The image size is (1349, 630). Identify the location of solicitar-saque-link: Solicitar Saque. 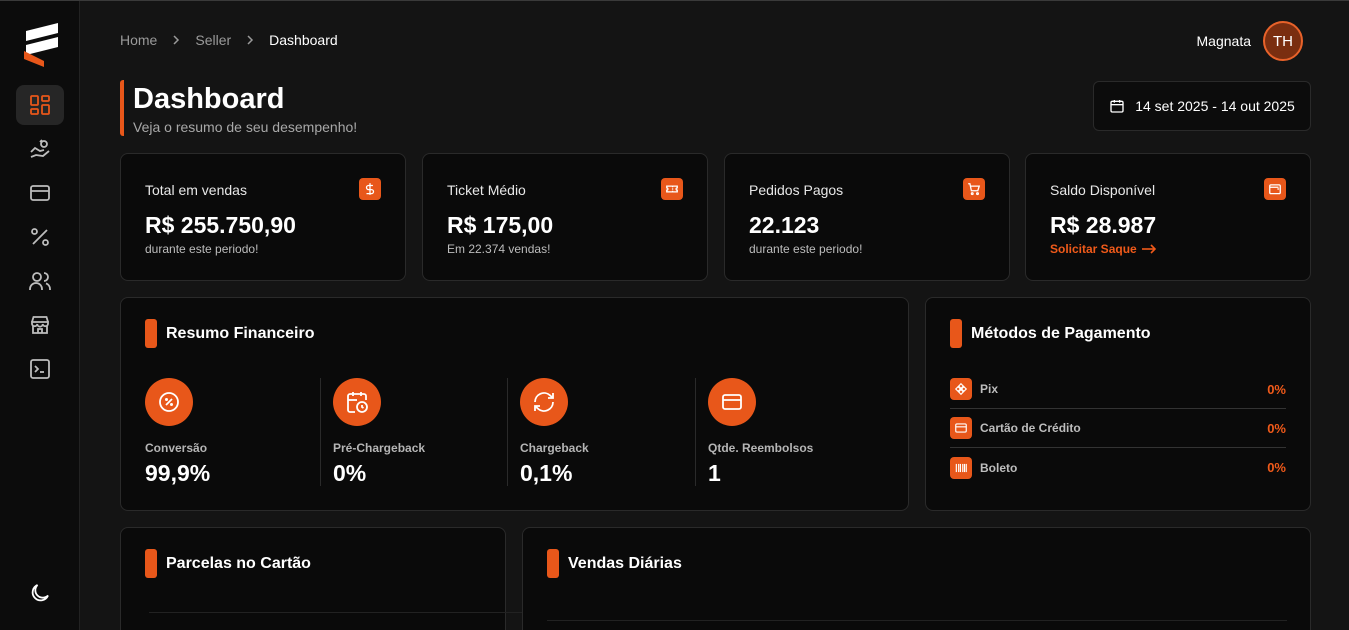
(1103, 249).